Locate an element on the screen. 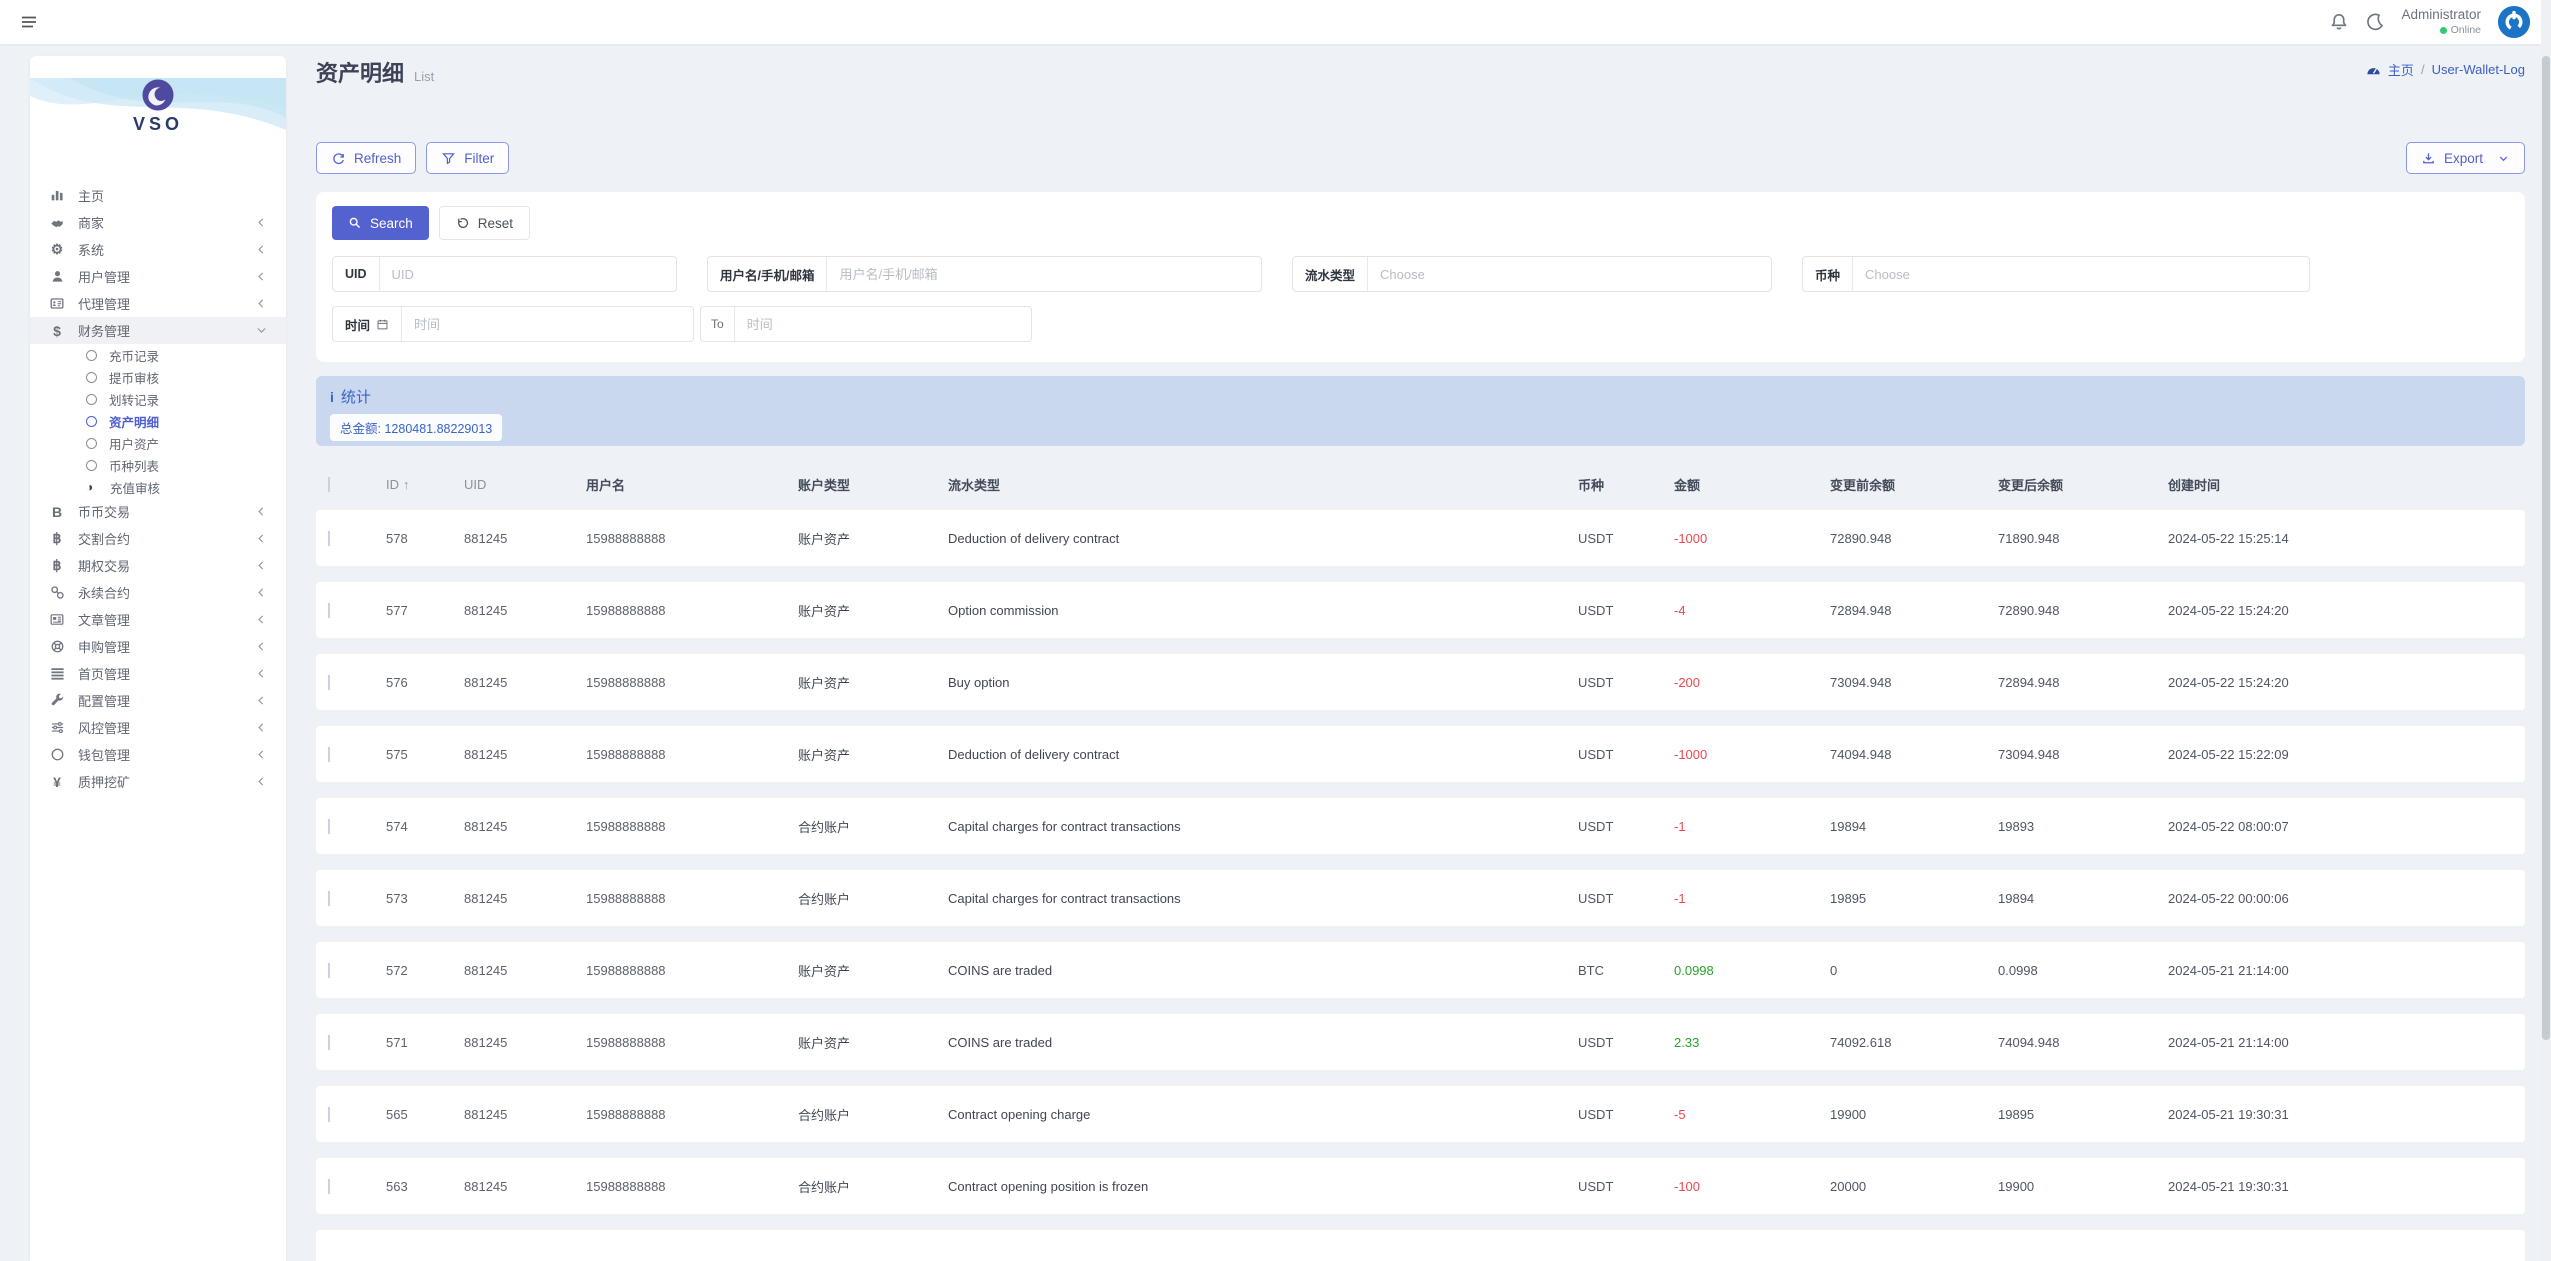 The image size is (2551, 1261). sidebar-subitem-充值审核: ◑ 充值审核 is located at coordinates (158, 487).